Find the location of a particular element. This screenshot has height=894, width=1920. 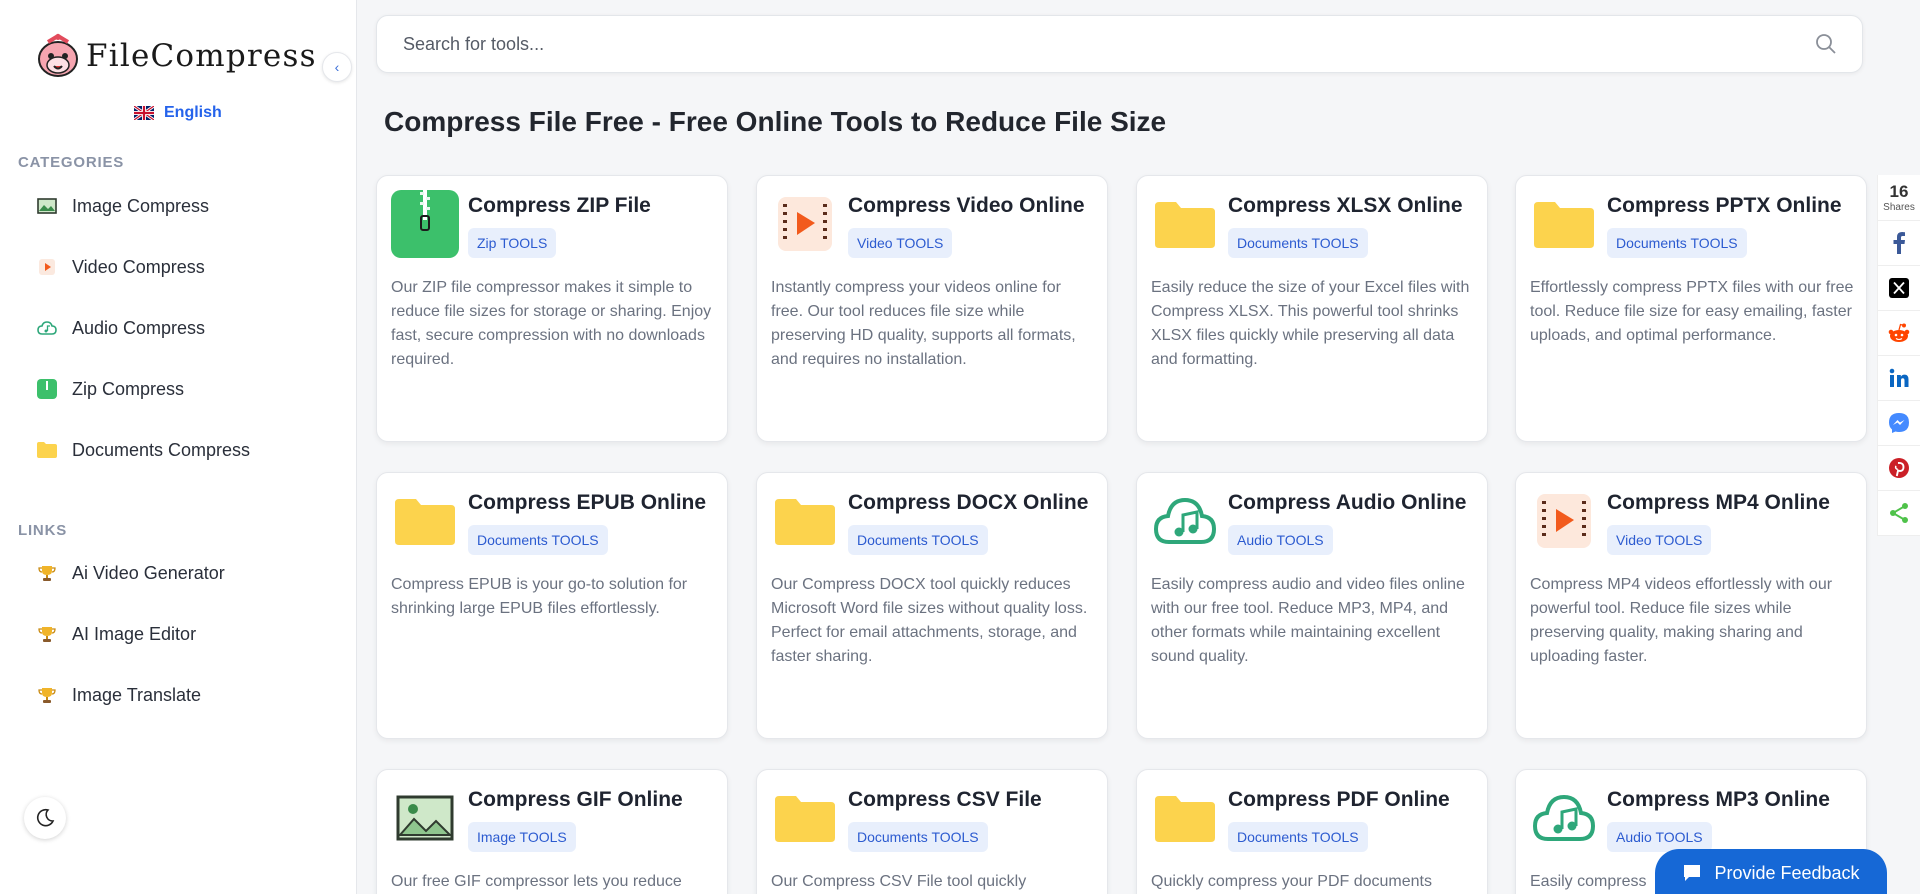

tool-title: Compress Audio Online is located at coordinates (1347, 502).